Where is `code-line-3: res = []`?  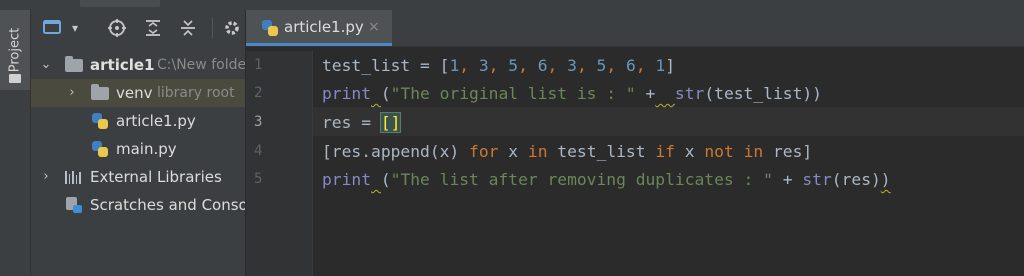
code-line-3: res = [] is located at coordinates (362, 122).